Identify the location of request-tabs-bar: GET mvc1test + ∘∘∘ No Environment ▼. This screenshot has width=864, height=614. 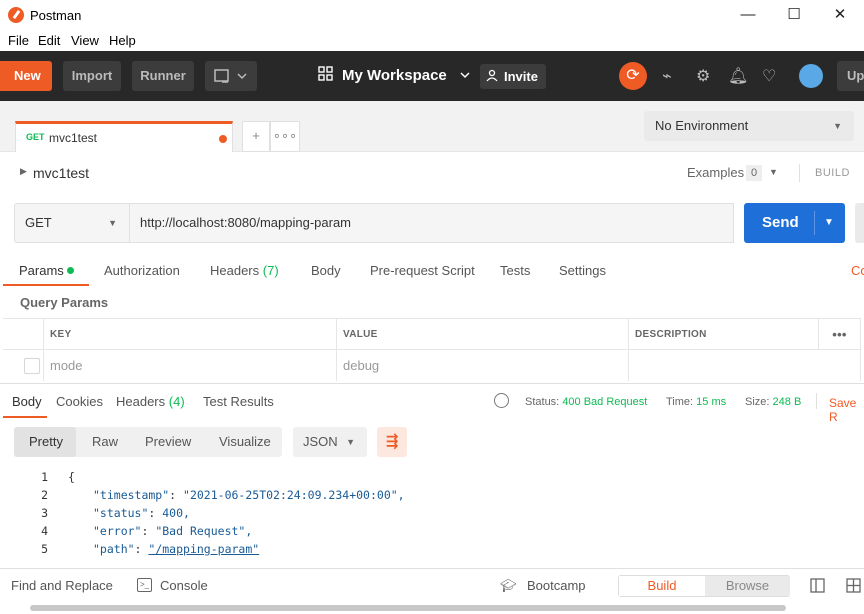
(432, 126).